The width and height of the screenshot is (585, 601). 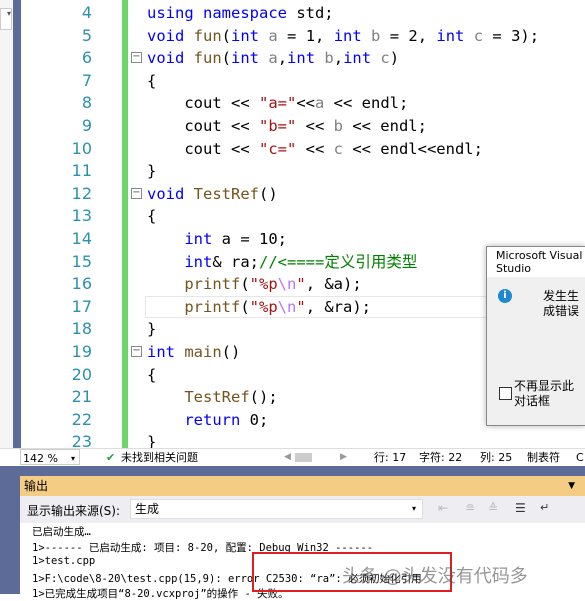 I want to click on code-token: = 2,, so click(x=408, y=35).